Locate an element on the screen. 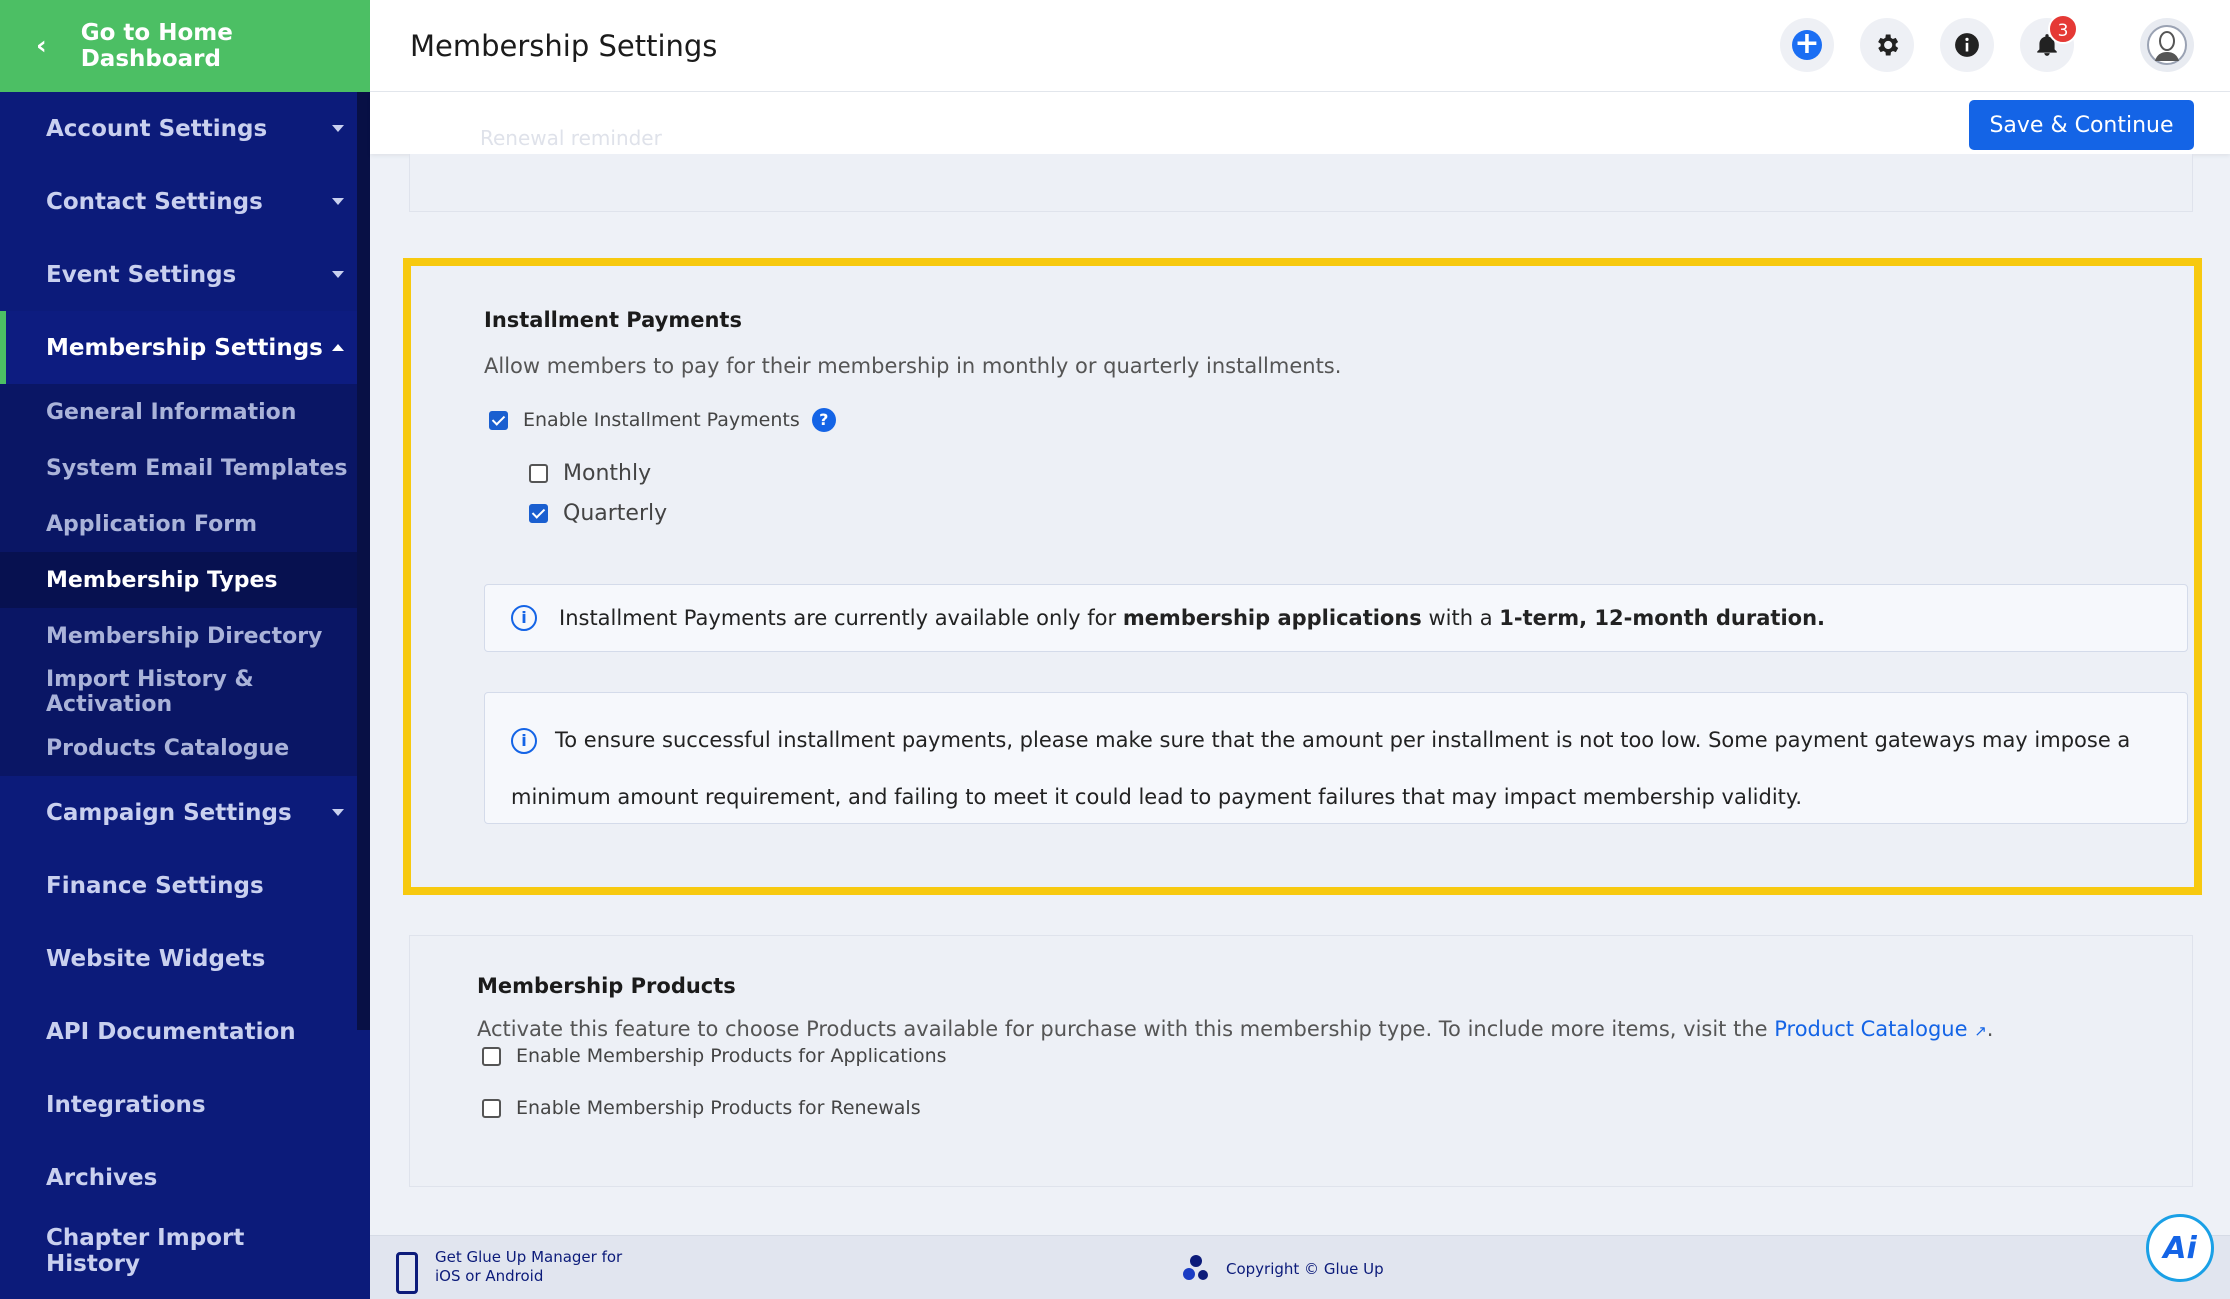 This screenshot has height=1299, width=2230. sidebar-item-account-settings: Account Settings is located at coordinates (185, 128).